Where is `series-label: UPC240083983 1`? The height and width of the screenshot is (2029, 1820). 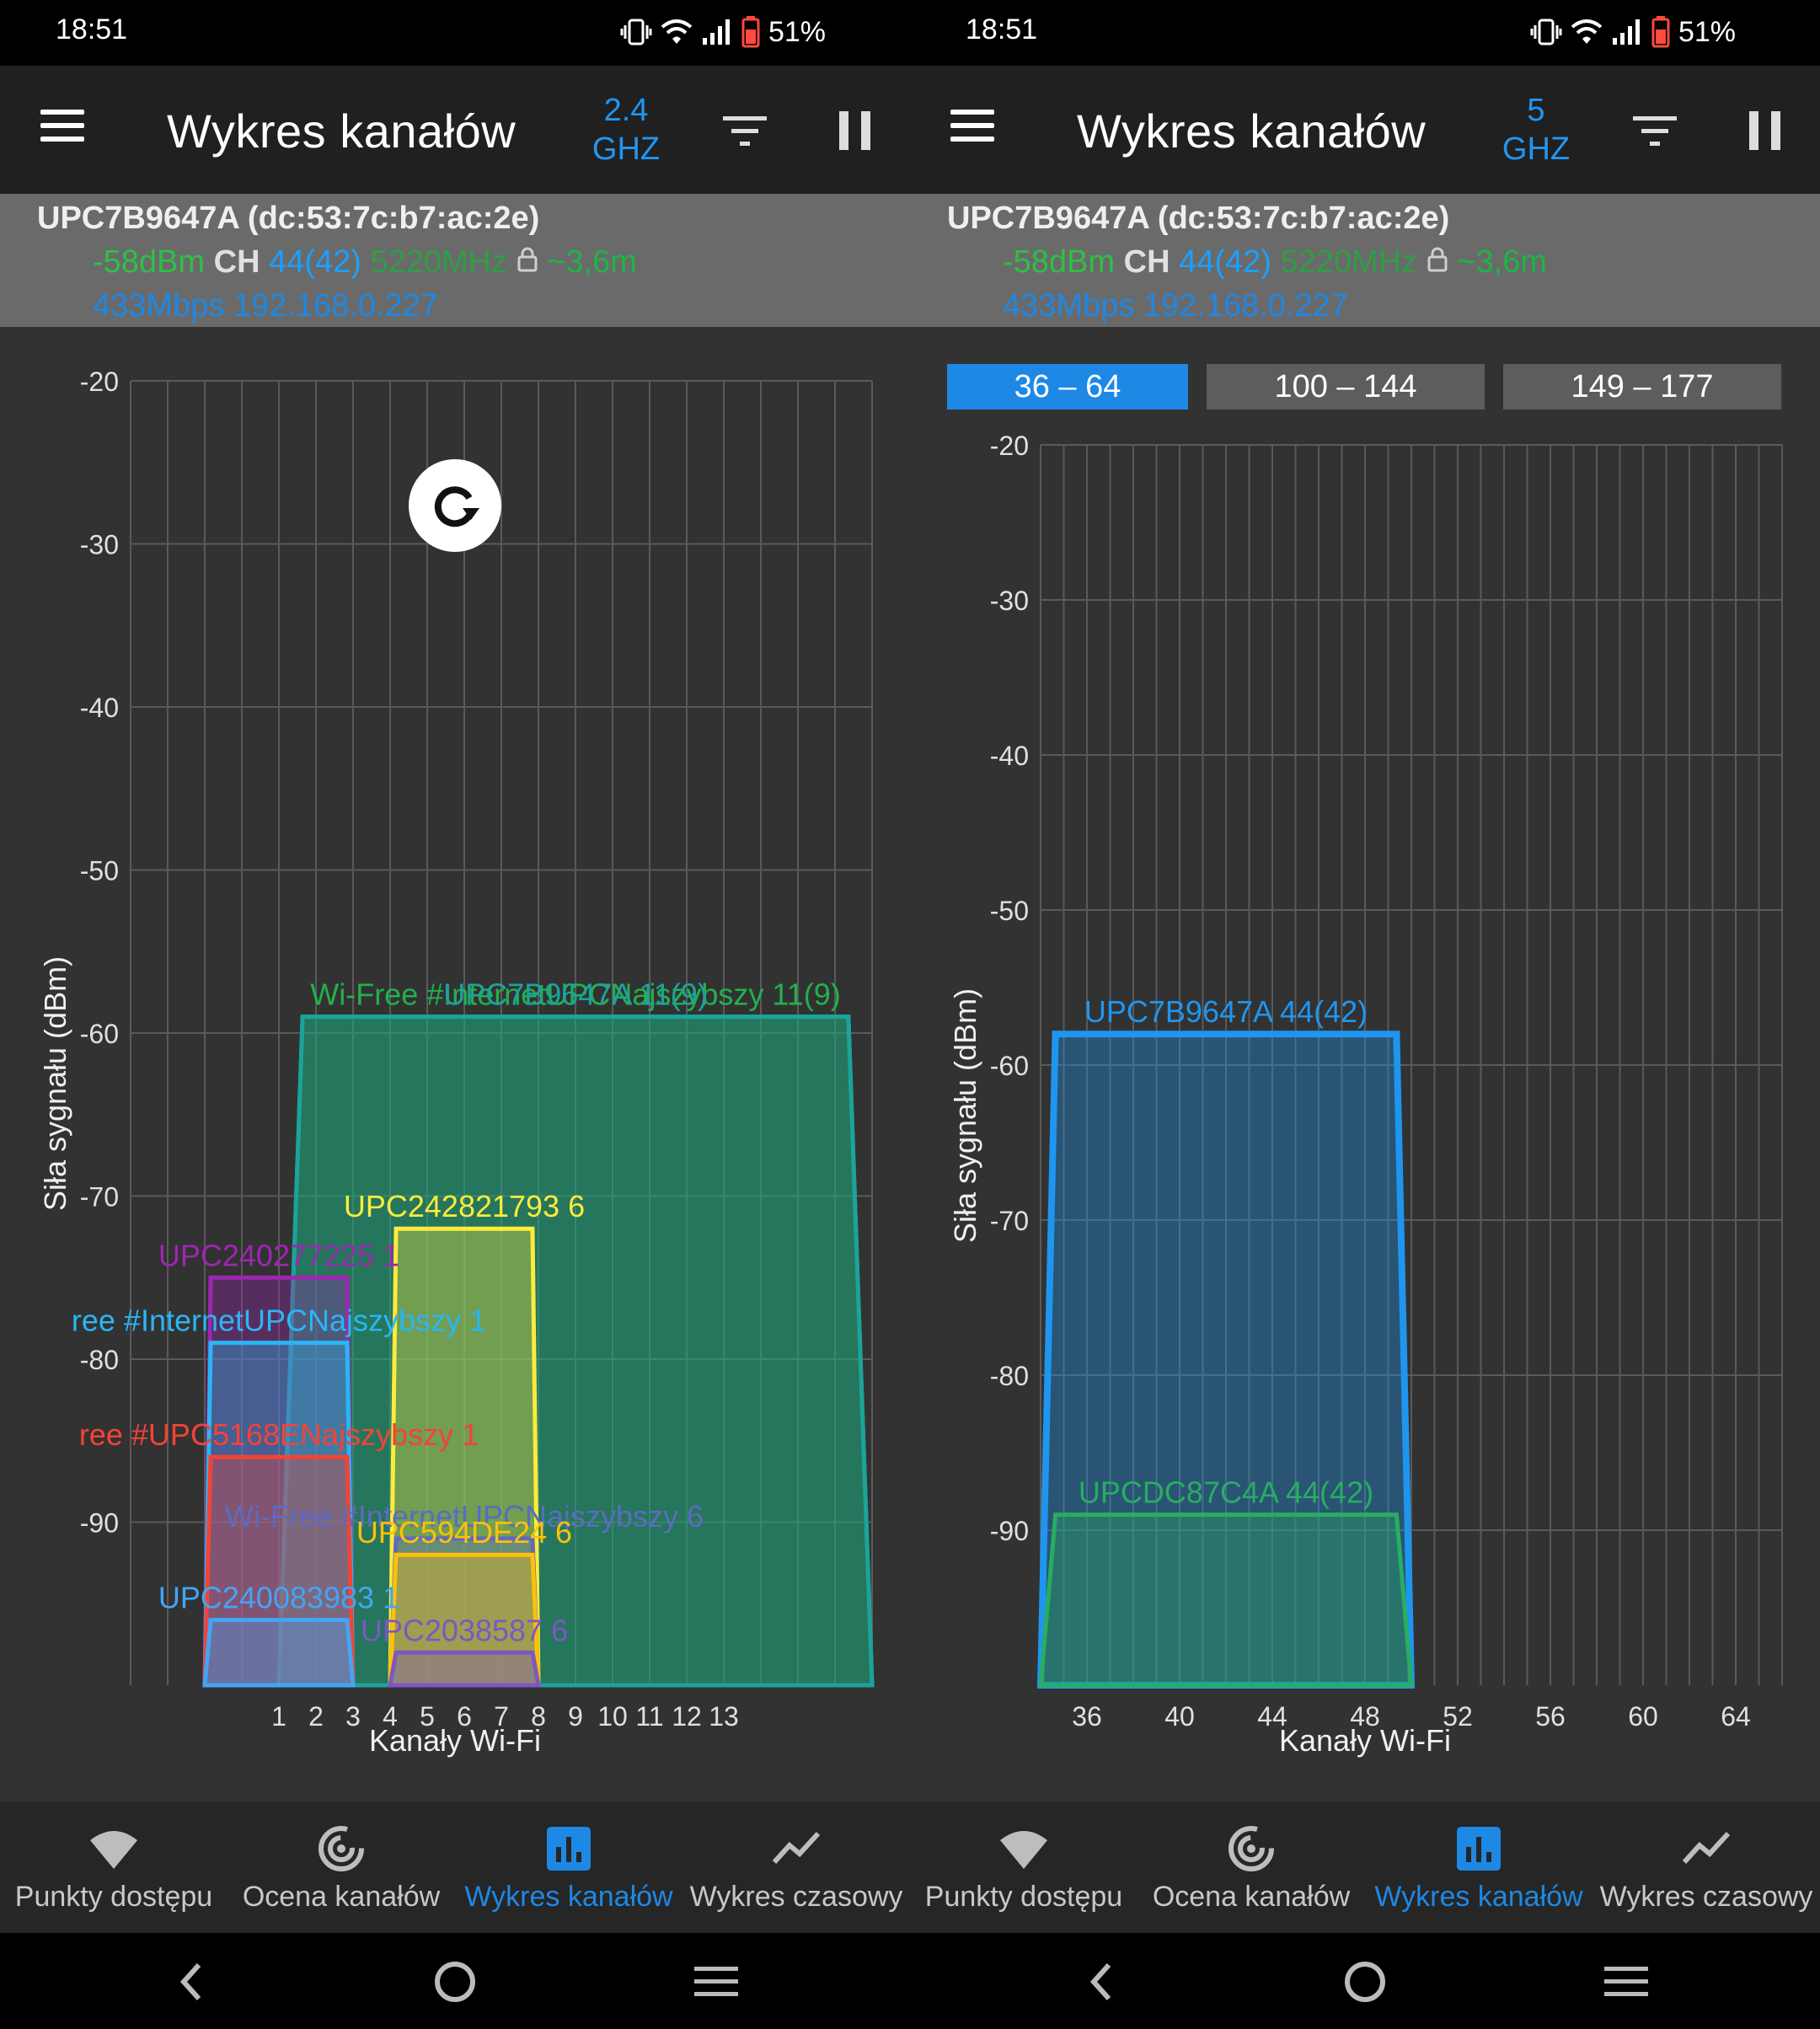
series-label: UPC240083983 1 is located at coordinates (278, 1598).